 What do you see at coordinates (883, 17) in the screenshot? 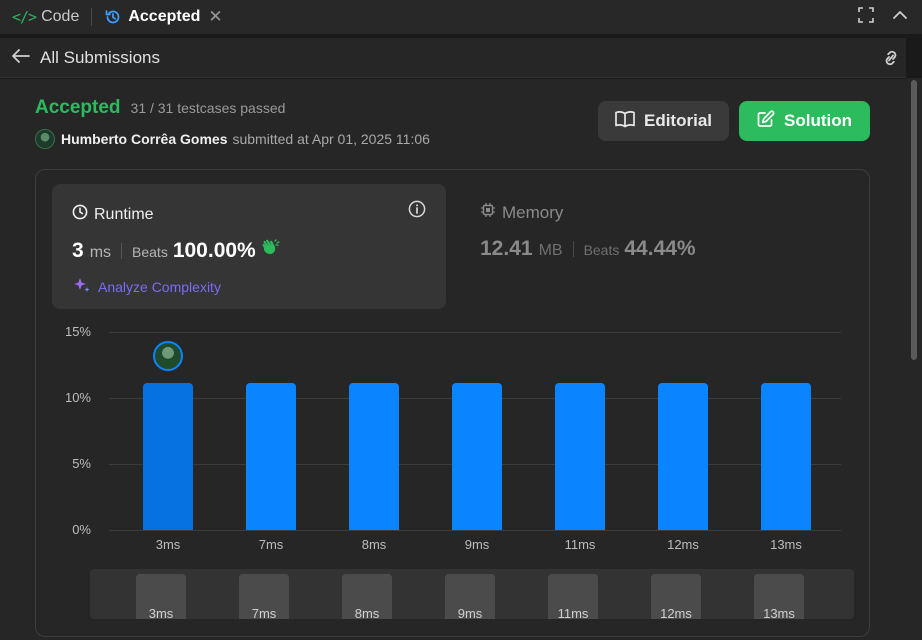
I see `tab-actions` at bounding box center [883, 17].